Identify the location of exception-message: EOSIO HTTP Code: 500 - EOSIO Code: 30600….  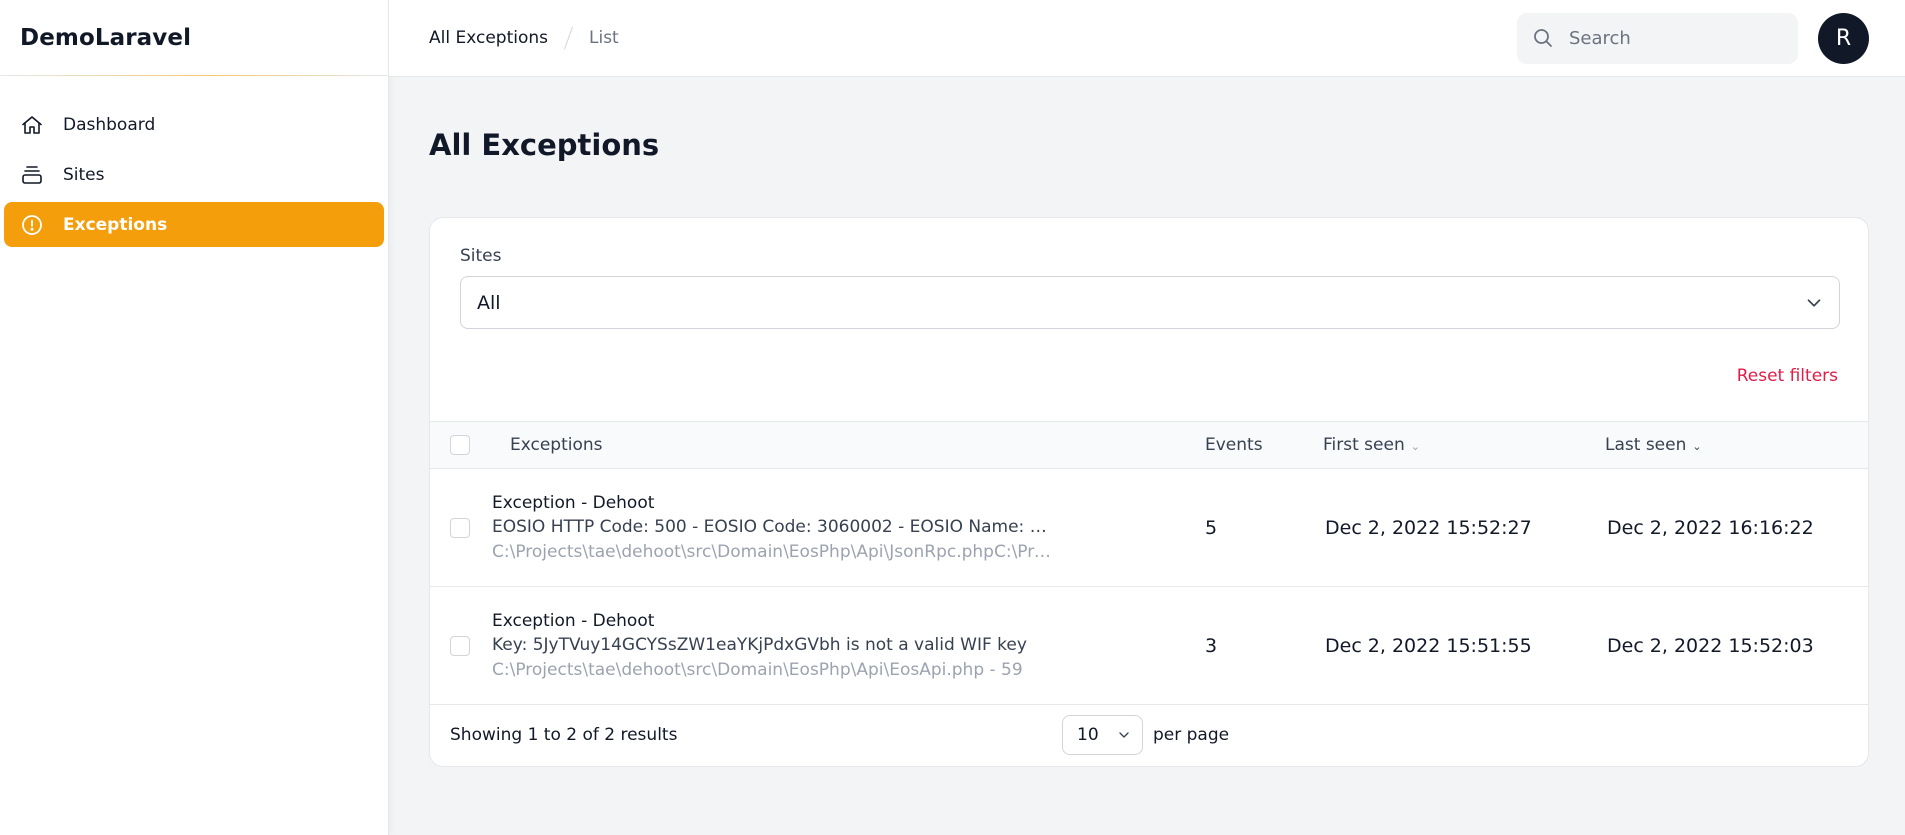
(772, 526).